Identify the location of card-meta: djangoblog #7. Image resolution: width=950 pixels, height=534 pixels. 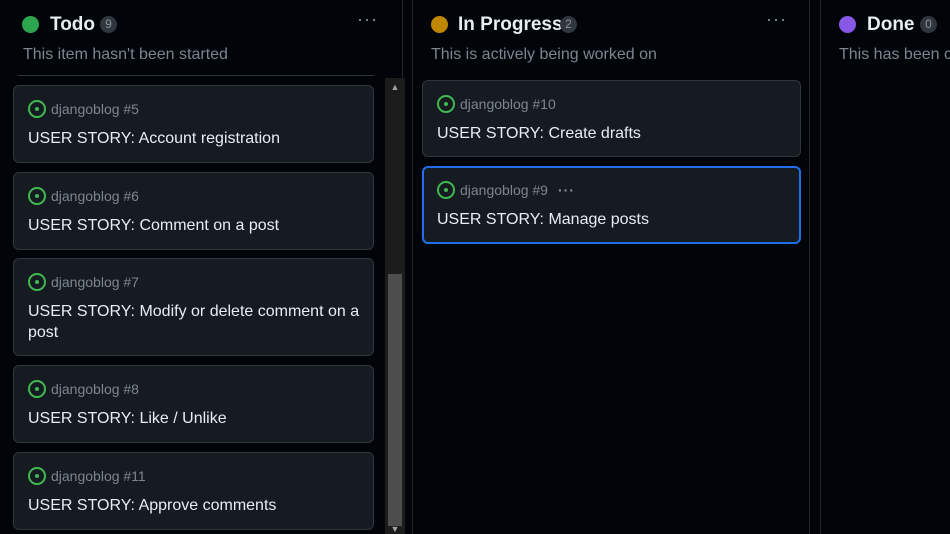
(83, 282).